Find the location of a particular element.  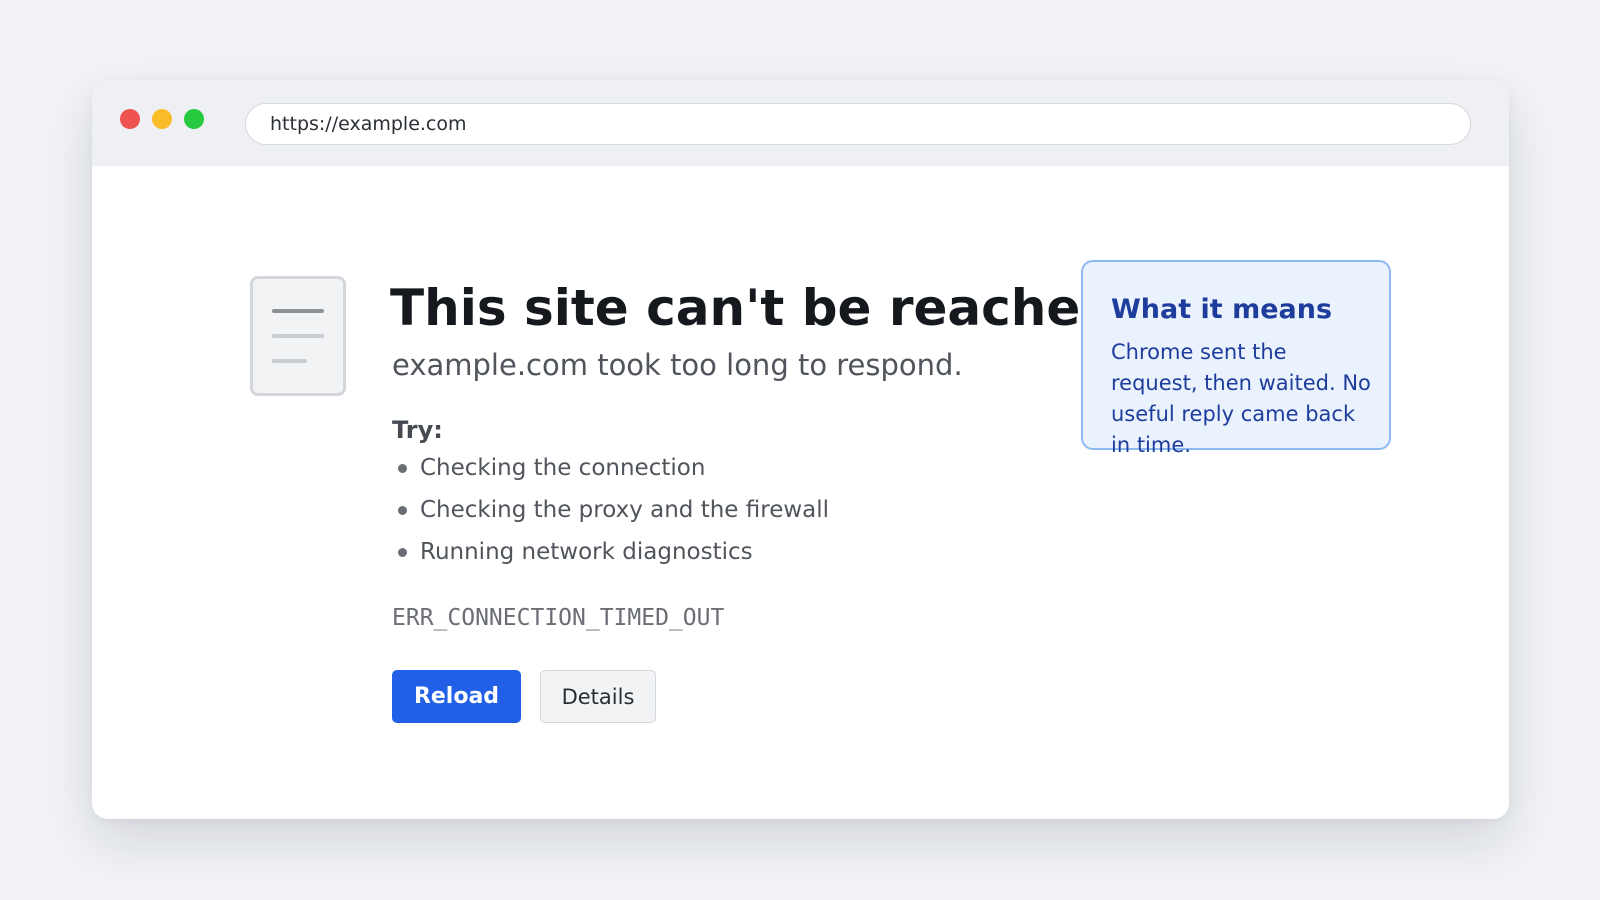

suggestion-item: Checking the connection is located at coordinates (610, 468).